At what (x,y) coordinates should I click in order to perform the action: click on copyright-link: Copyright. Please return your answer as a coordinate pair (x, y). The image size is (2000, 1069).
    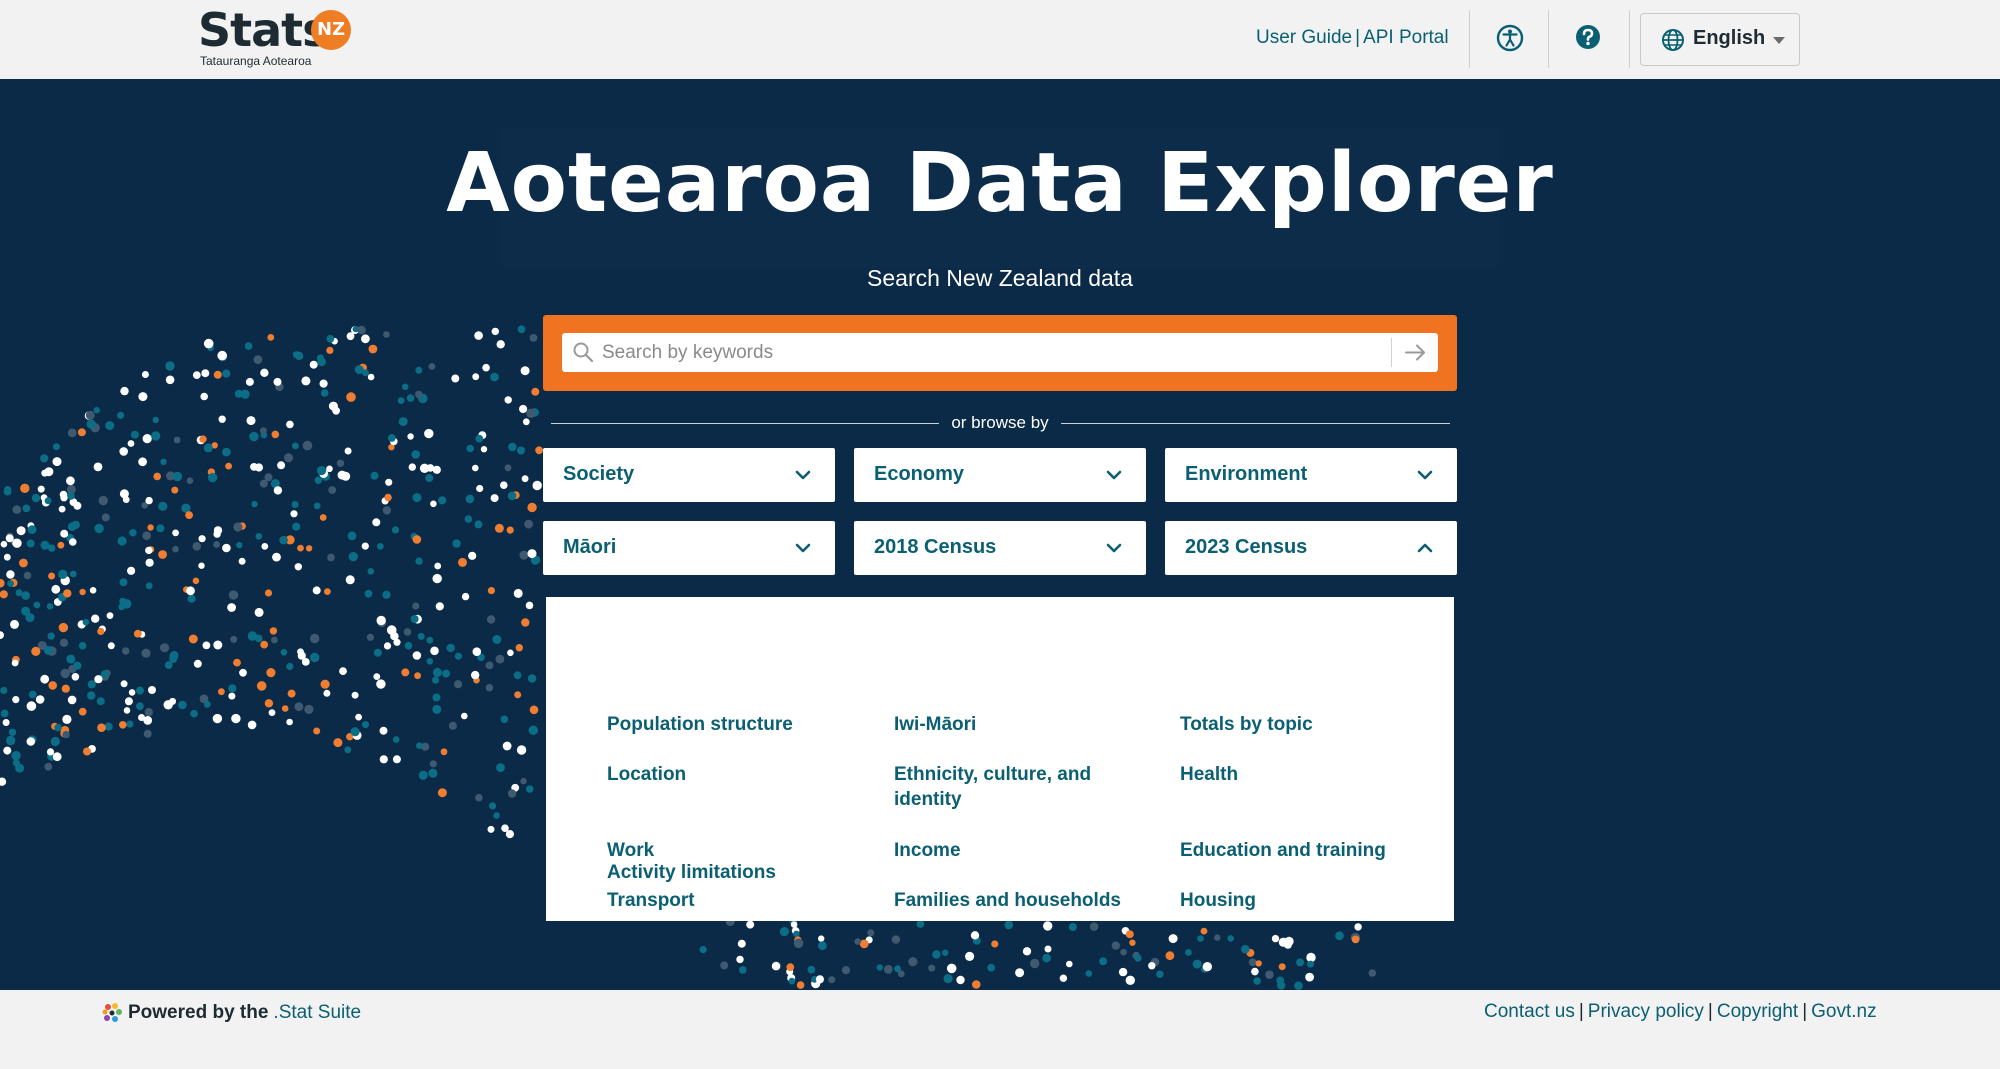
    Looking at the image, I should click on (1757, 1011).